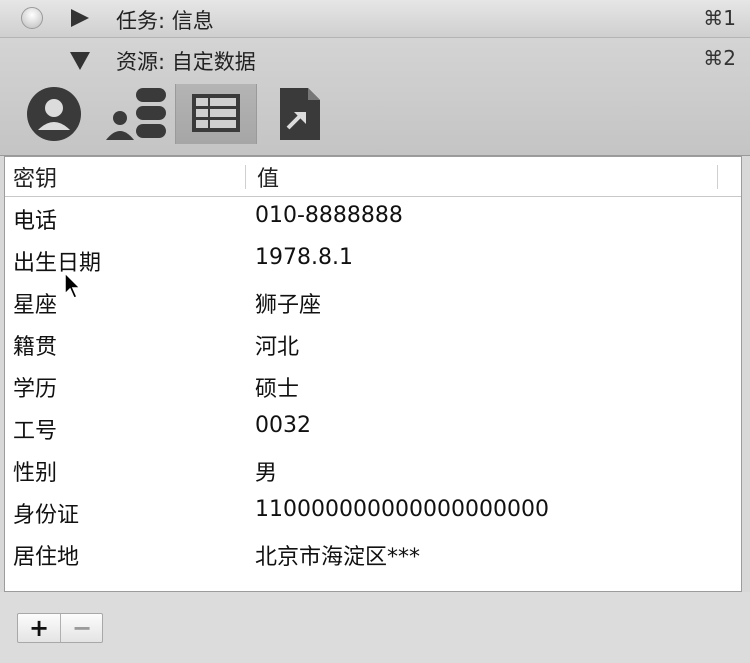 Image resolution: width=750 pixels, height=663 pixels. What do you see at coordinates (375, 627) in the screenshot?
I see `bottom-toolbar: + −` at bounding box center [375, 627].